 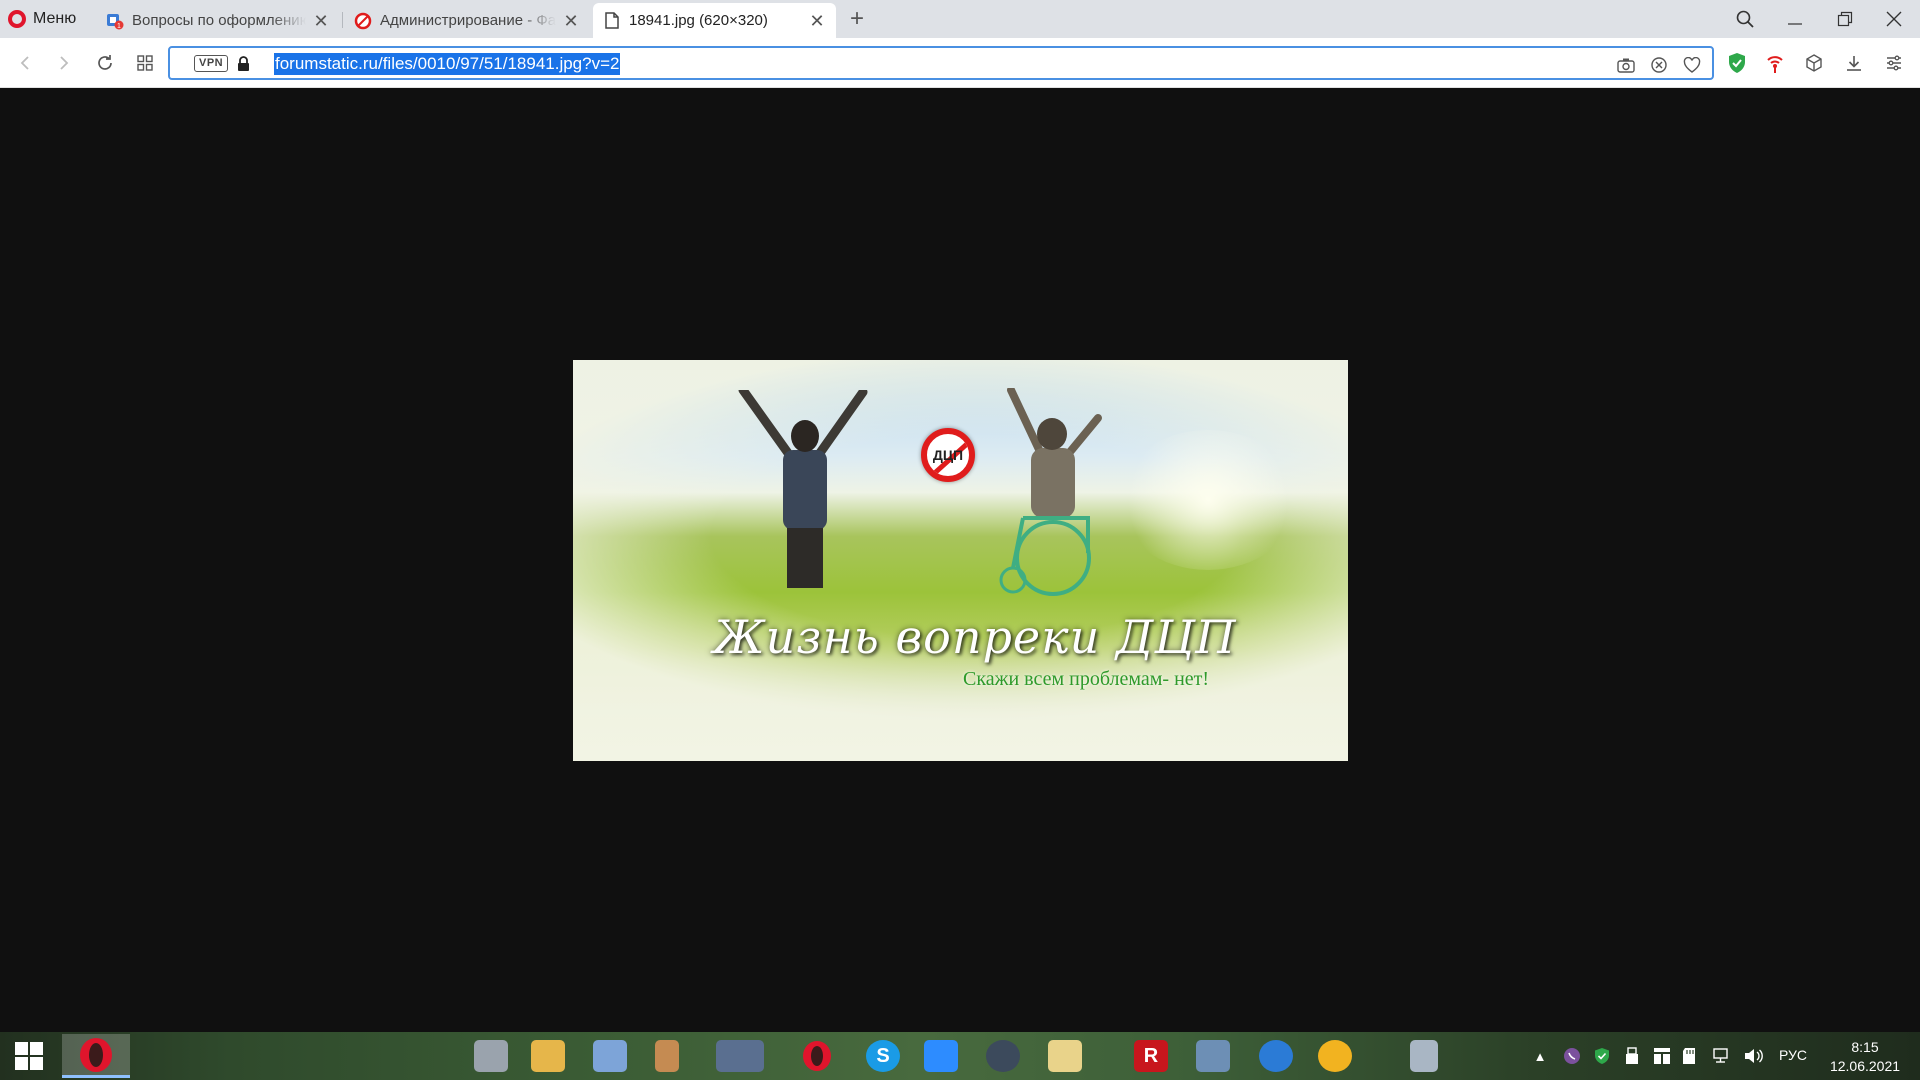 I want to click on tab-image-file: 18941.jpg (620×320) ✕, so click(x=714, y=20).